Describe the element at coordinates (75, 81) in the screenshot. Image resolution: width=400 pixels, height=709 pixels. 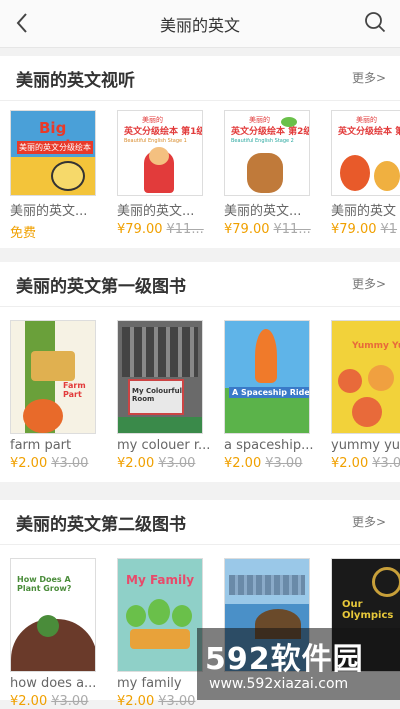
I see `section-title: 美丽的英文视听` at that location.